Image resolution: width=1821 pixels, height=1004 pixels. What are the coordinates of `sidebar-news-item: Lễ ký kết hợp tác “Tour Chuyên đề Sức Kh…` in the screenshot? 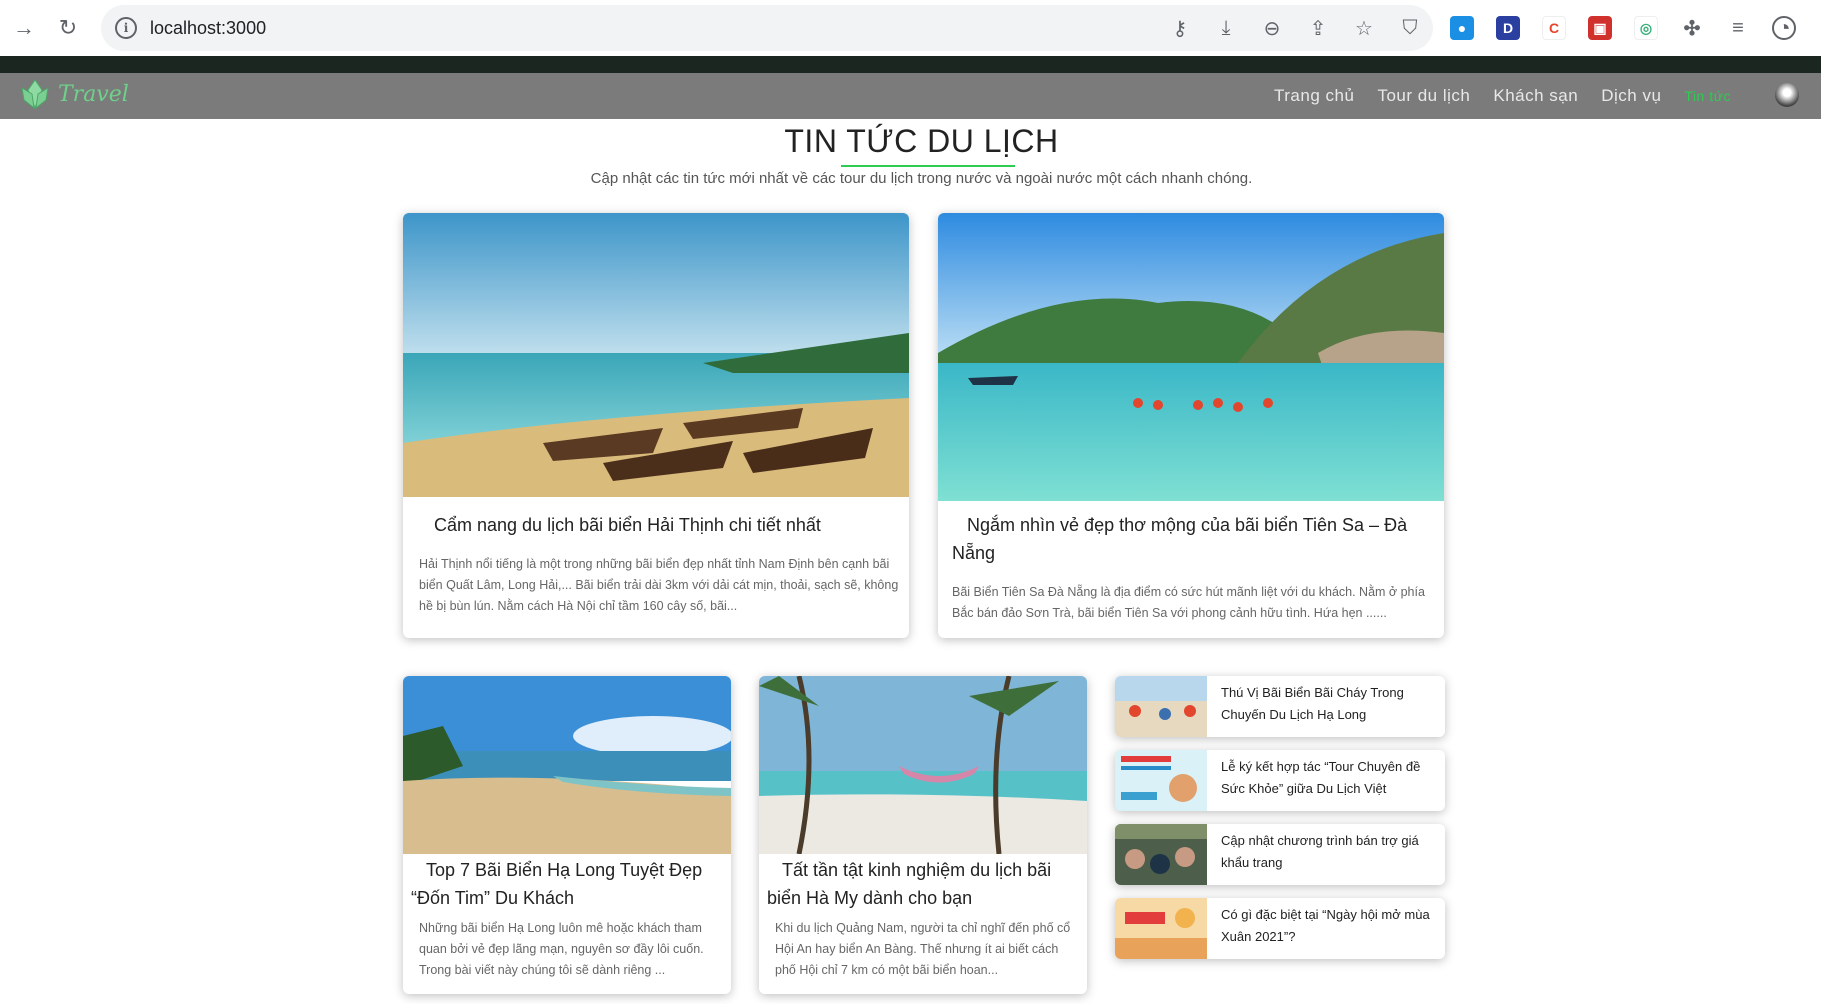 It's located at (1280, 780).